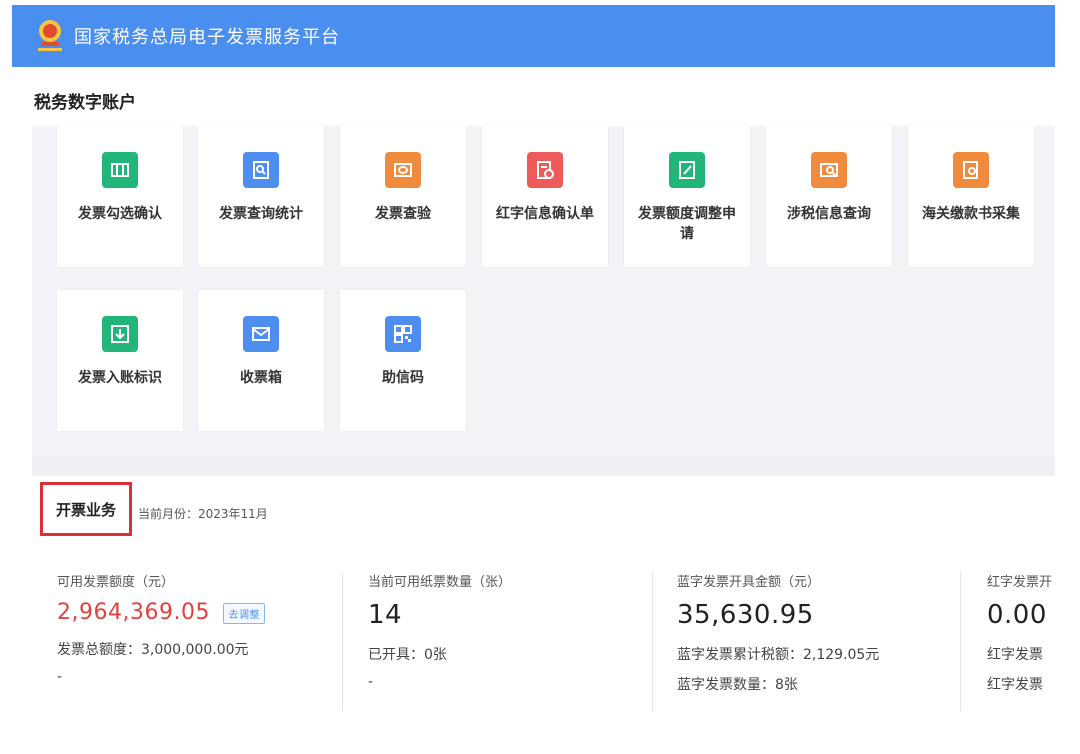 This screenshot has height=754, width=1080. What do you see at coordinates (829, 214) in the screenshot?
I see `tile-label: 涉税信息查询` at bounding box center [829, 214].